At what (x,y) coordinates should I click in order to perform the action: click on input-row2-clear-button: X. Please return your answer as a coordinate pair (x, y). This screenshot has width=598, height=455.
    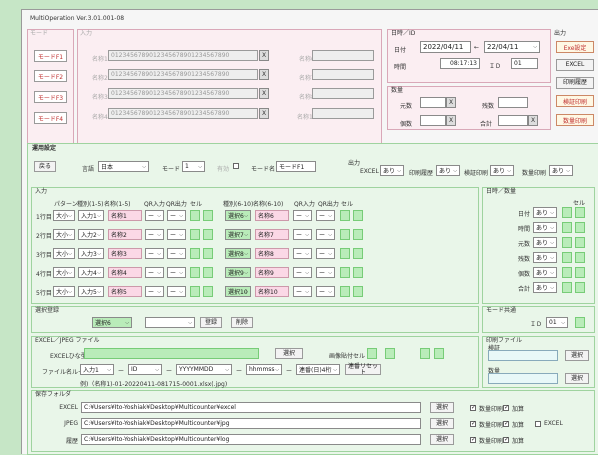
    Looking at the image, I should click on (264, 74).